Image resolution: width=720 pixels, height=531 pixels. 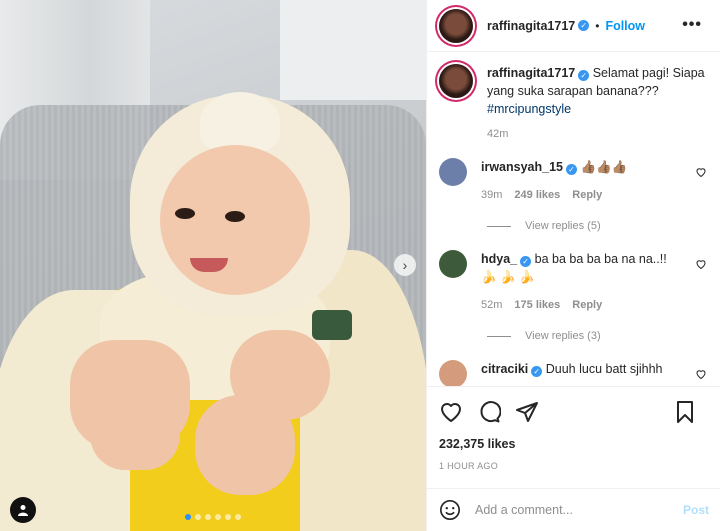 I want to click on background-window, so click(x=353, y=50).